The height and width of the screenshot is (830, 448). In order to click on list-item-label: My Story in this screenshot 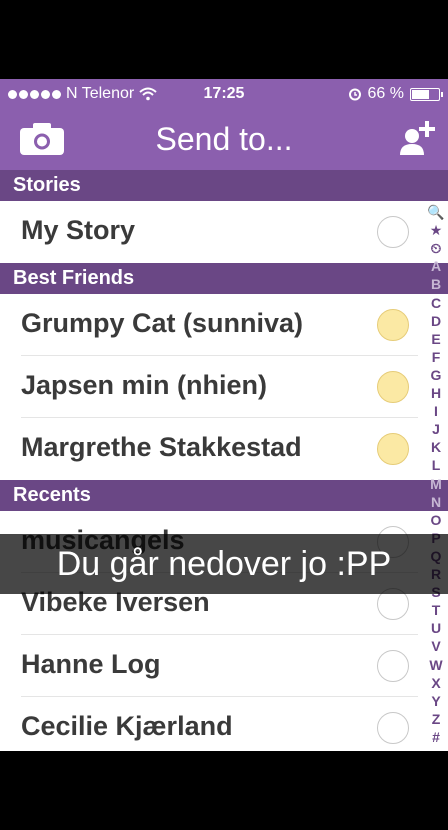, I will do `click(78, 230)`.